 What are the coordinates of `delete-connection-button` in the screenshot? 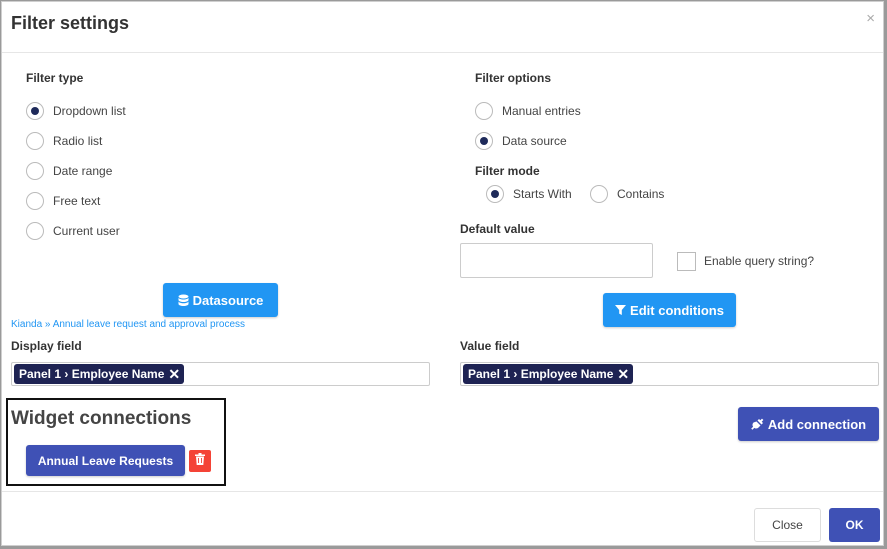 It's located at (200, 461).